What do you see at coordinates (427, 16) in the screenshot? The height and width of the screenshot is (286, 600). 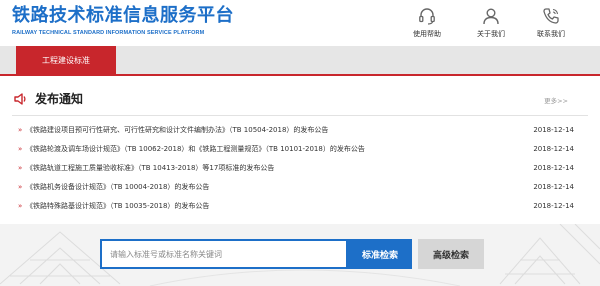 I see `headset-icon` at bounding box center [427, 16].